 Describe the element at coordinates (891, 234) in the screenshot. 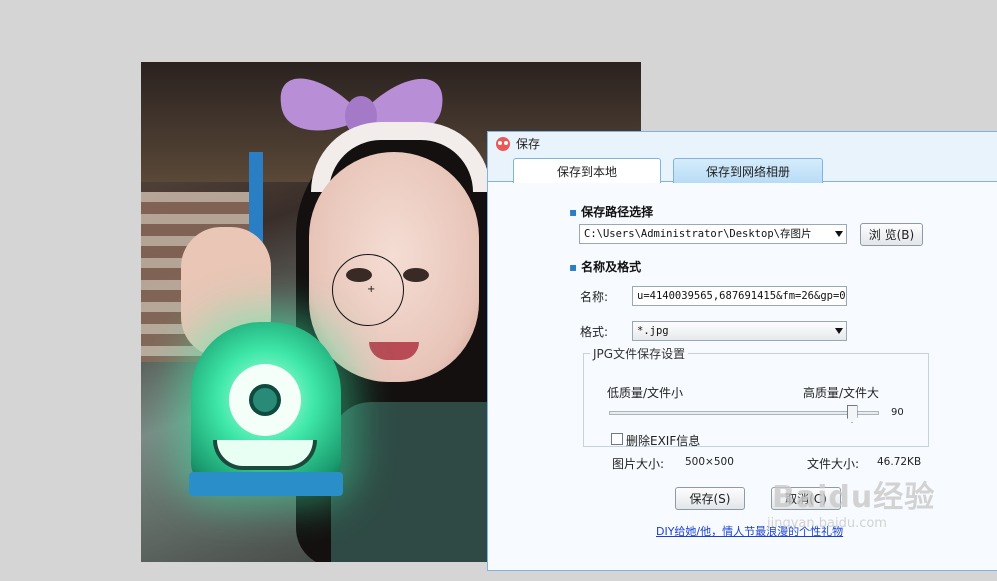

I see `browse-button: 浏 览(B)` at that location.